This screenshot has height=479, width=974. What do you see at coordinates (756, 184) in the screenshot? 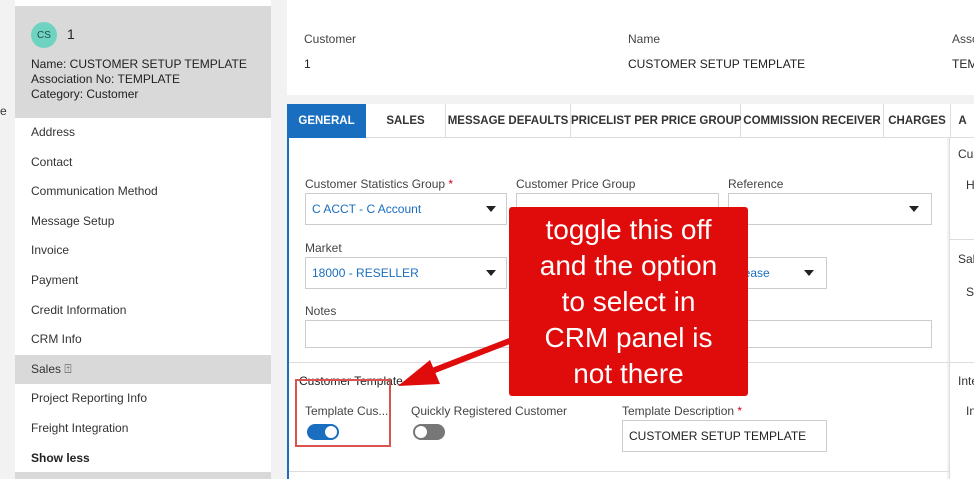
I see `reference-label: Reference` at bounding box center [756, 184].